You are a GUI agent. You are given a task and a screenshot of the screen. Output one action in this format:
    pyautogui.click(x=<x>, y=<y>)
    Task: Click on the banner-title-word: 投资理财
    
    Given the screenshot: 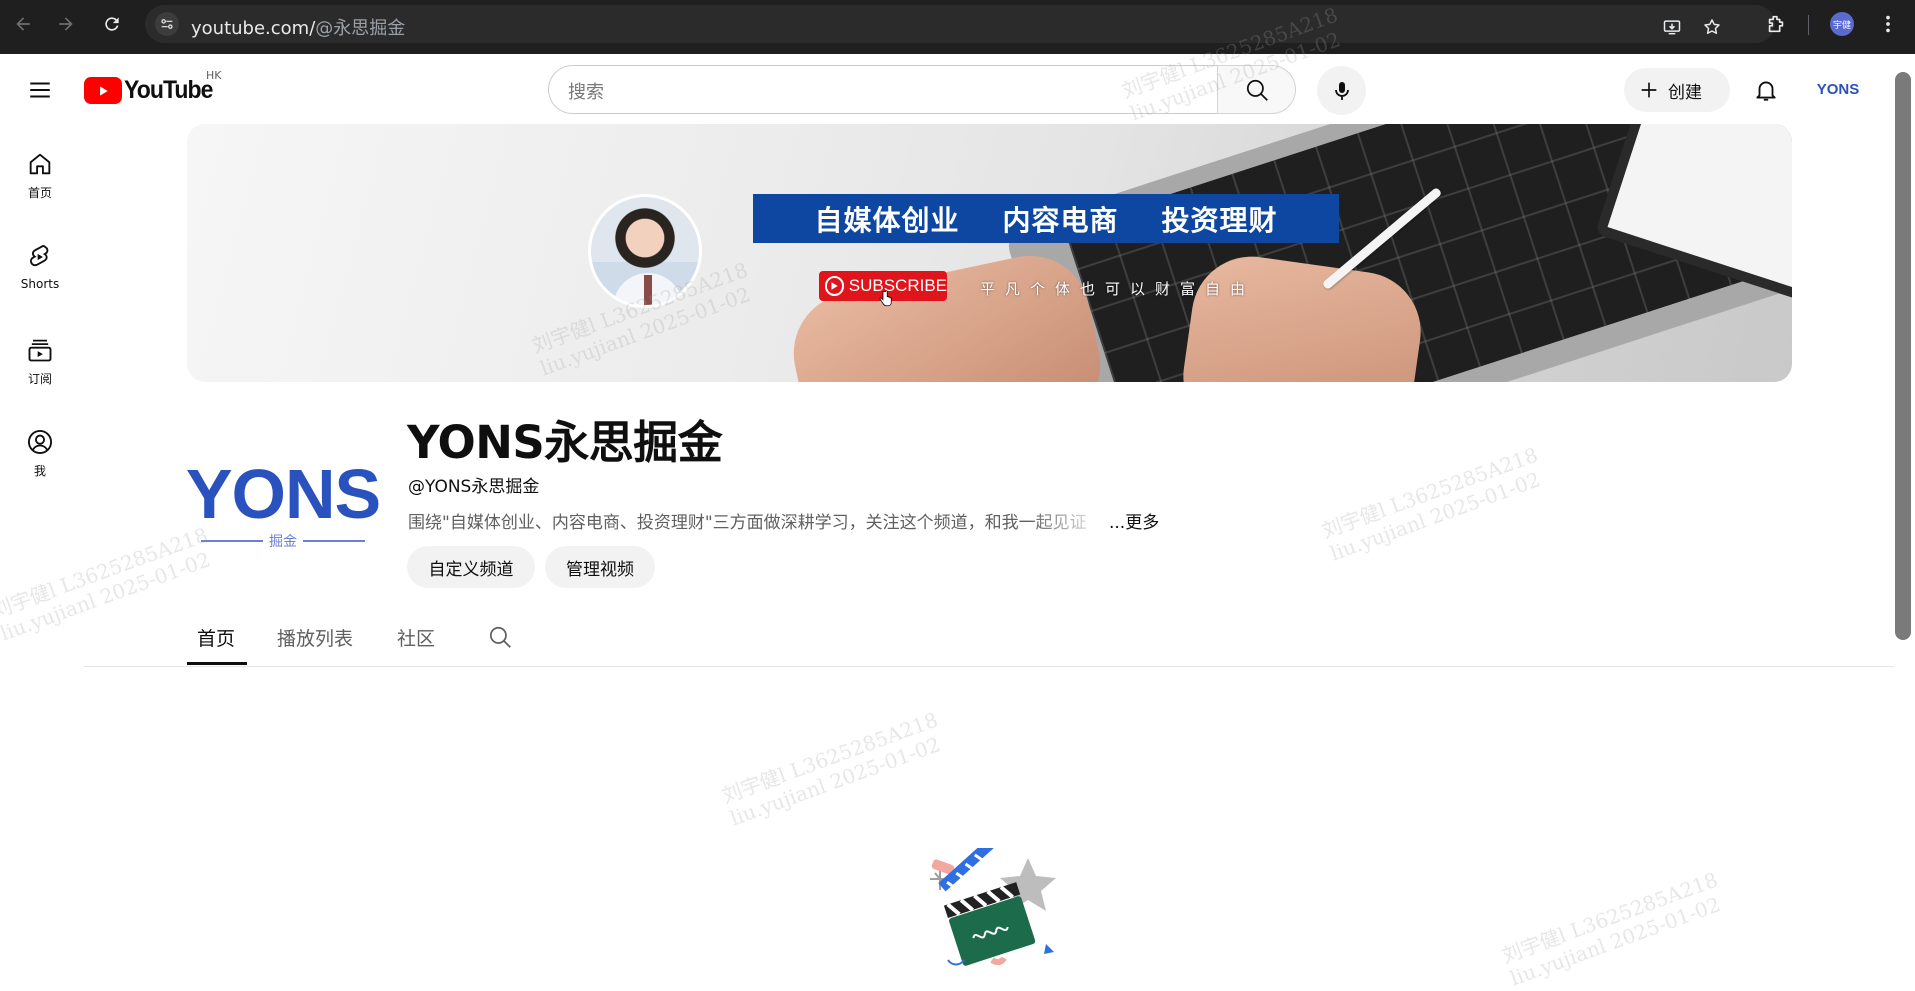 What is the action you would take?
    pyautogui.click(x=1219, y=220)
    